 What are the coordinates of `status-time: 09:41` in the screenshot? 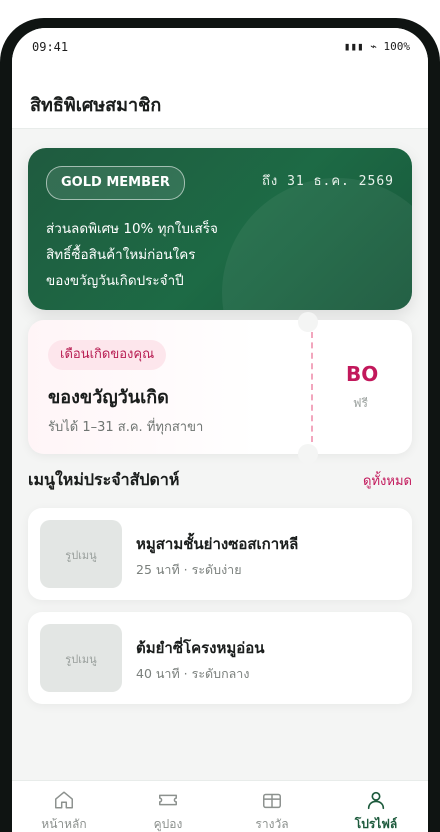 It's located at (50, 47).